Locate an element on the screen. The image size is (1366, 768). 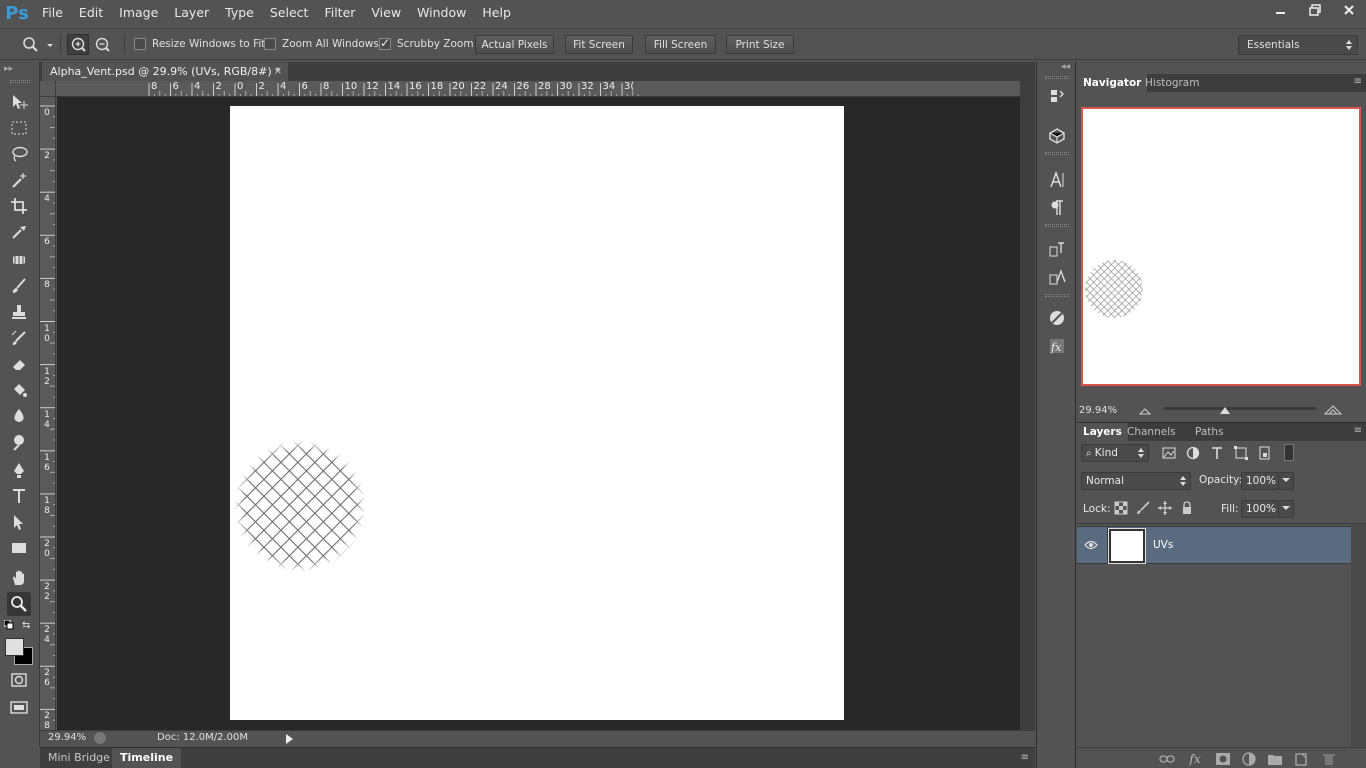
menu-view: View is located at coordinates (386, 13).